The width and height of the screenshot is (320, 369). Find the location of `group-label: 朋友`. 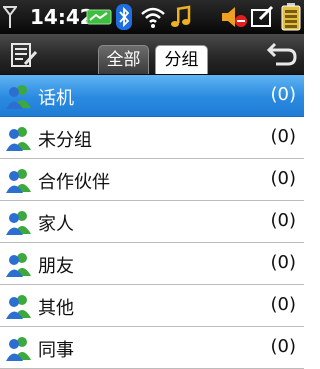

group-label: 朋友 is located at coordinates (56, 266).